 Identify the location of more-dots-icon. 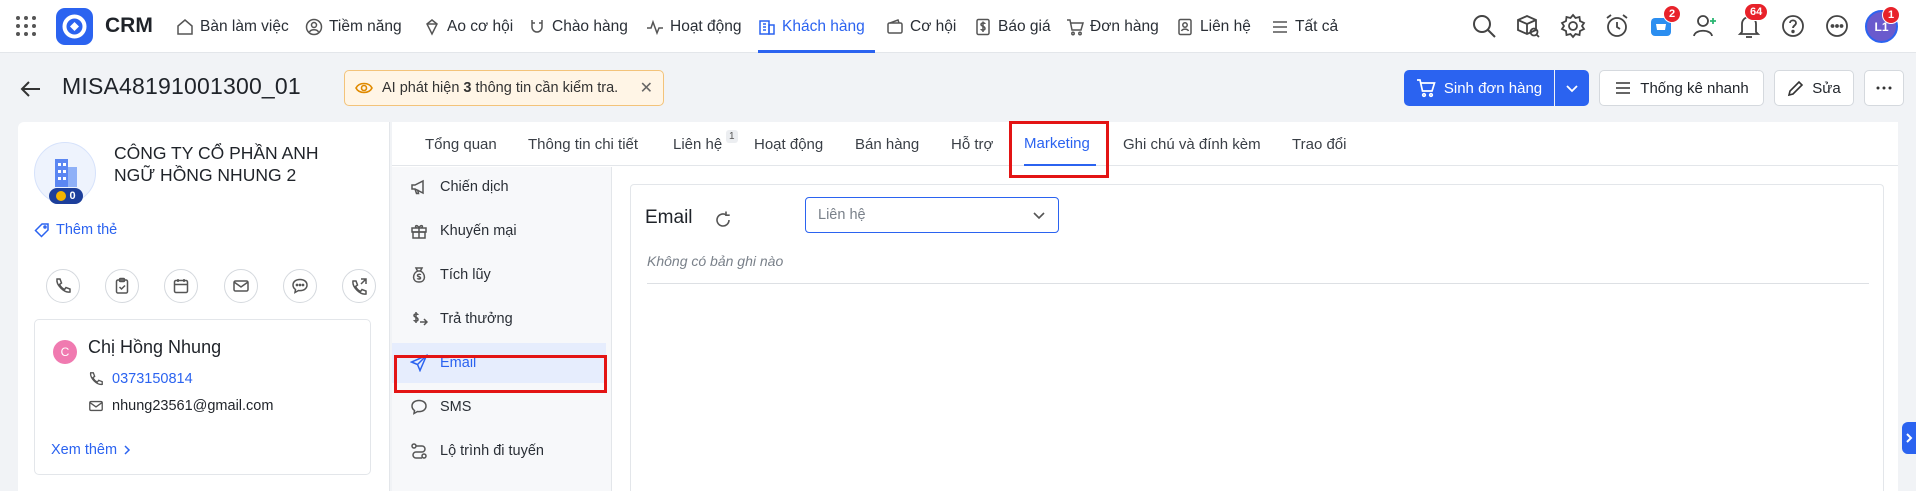
(1884, 88).